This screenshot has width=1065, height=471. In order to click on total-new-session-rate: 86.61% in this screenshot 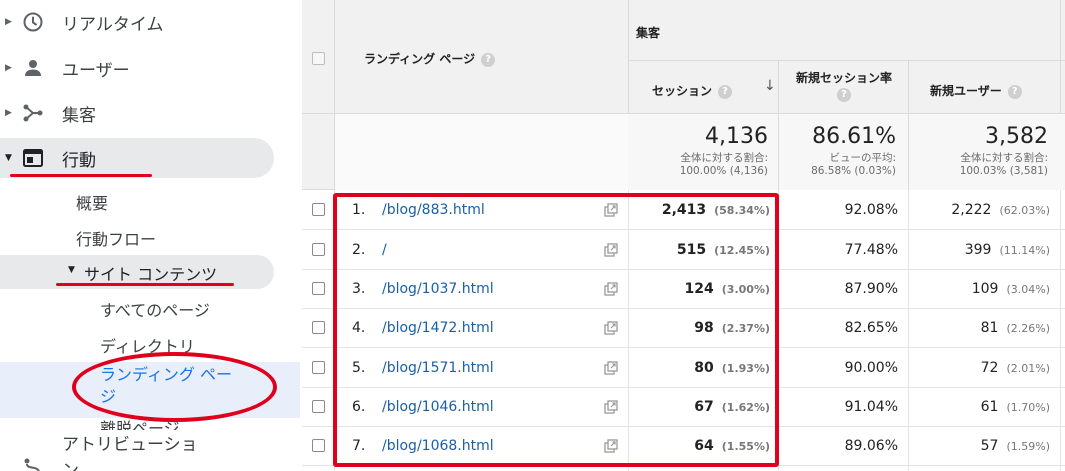, I will do `click(854, 136)`.